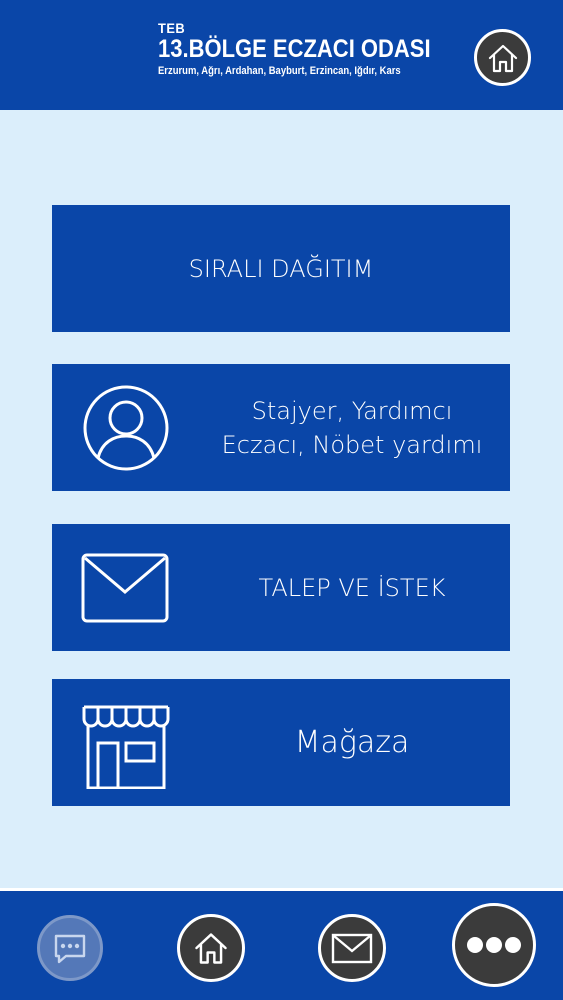  Describe the element at coordinates (126, 428) in the screenshot. I see `user-icon` at that location.